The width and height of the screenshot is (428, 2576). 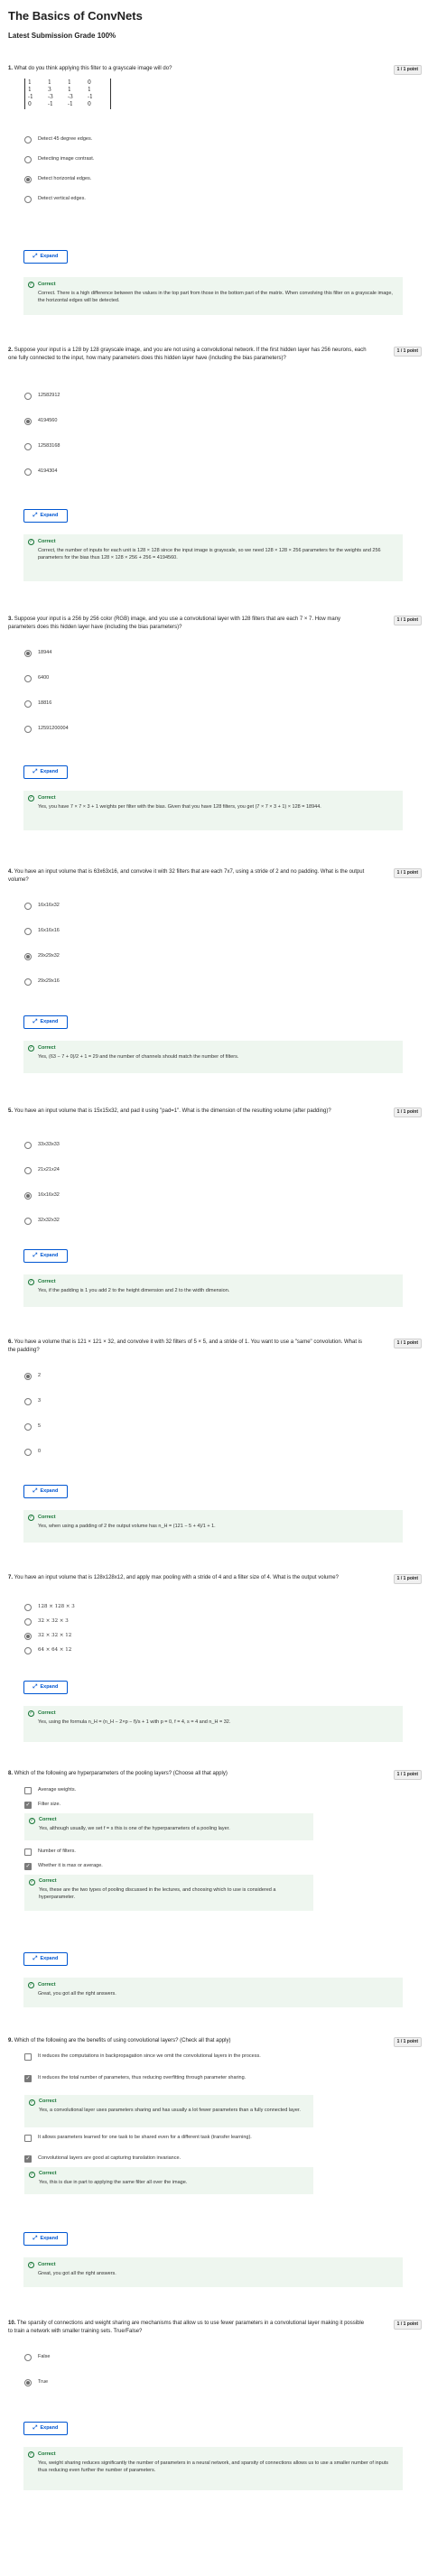 What do you see at coordinates (223, 139) in the screenshot?
I see `option: Detect 45 degree edges.` at bounding box center [223, 139].